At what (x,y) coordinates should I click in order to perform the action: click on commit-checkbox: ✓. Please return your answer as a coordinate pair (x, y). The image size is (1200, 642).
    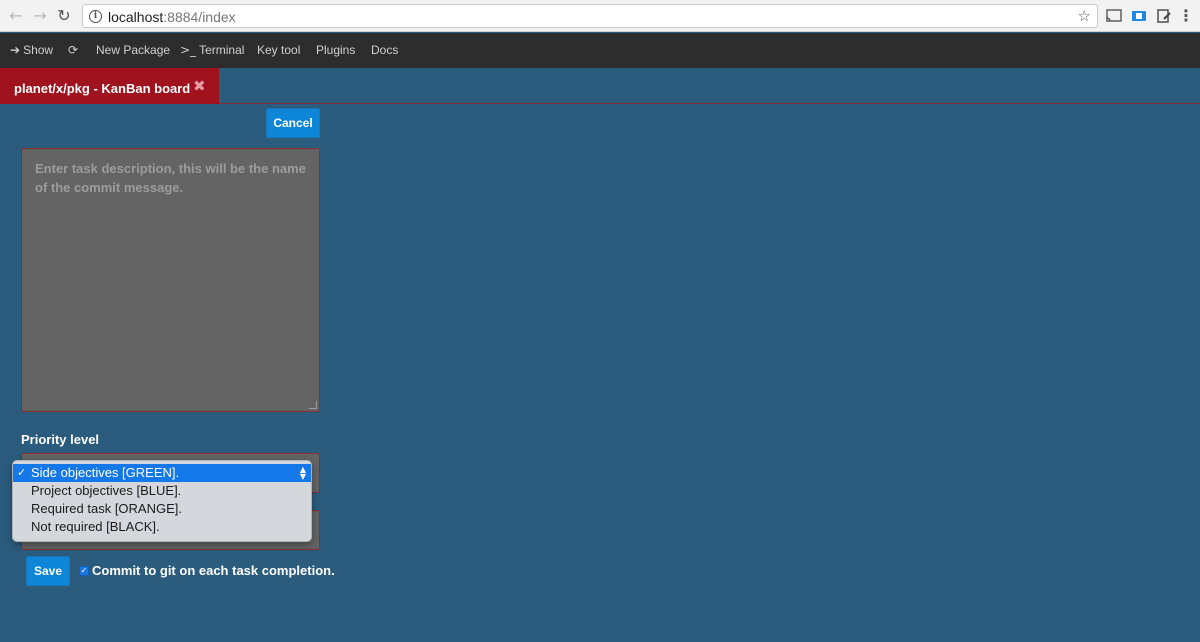
    Looking at the image, I should click on (84, 571).